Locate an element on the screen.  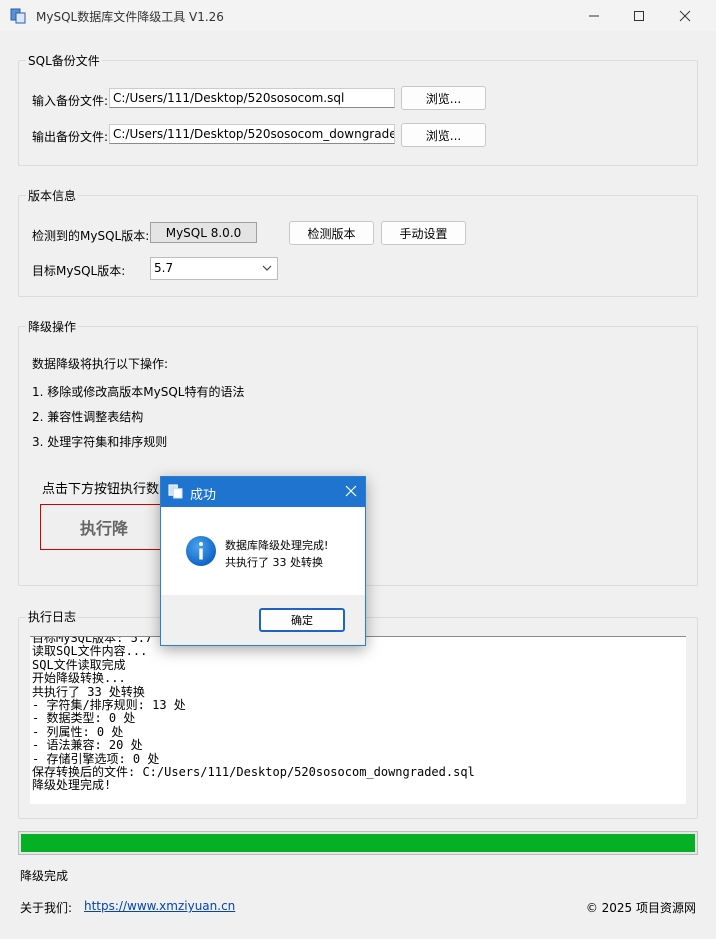
maximize-button is located at coordinates (639, 15).